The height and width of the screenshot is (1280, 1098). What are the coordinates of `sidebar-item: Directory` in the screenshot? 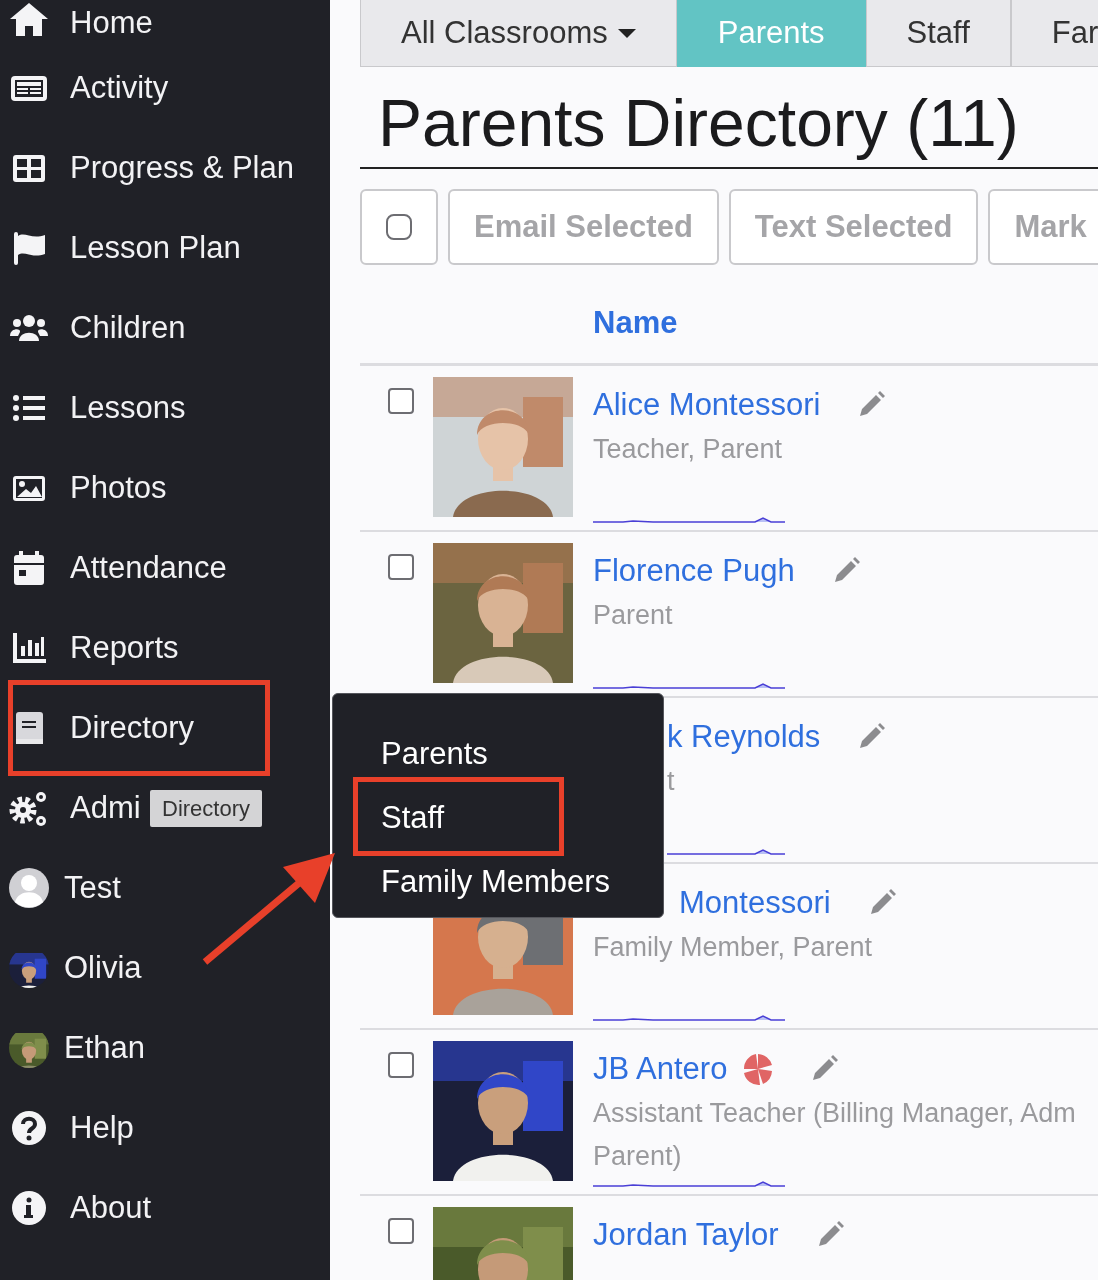 It's located at (132, 728).